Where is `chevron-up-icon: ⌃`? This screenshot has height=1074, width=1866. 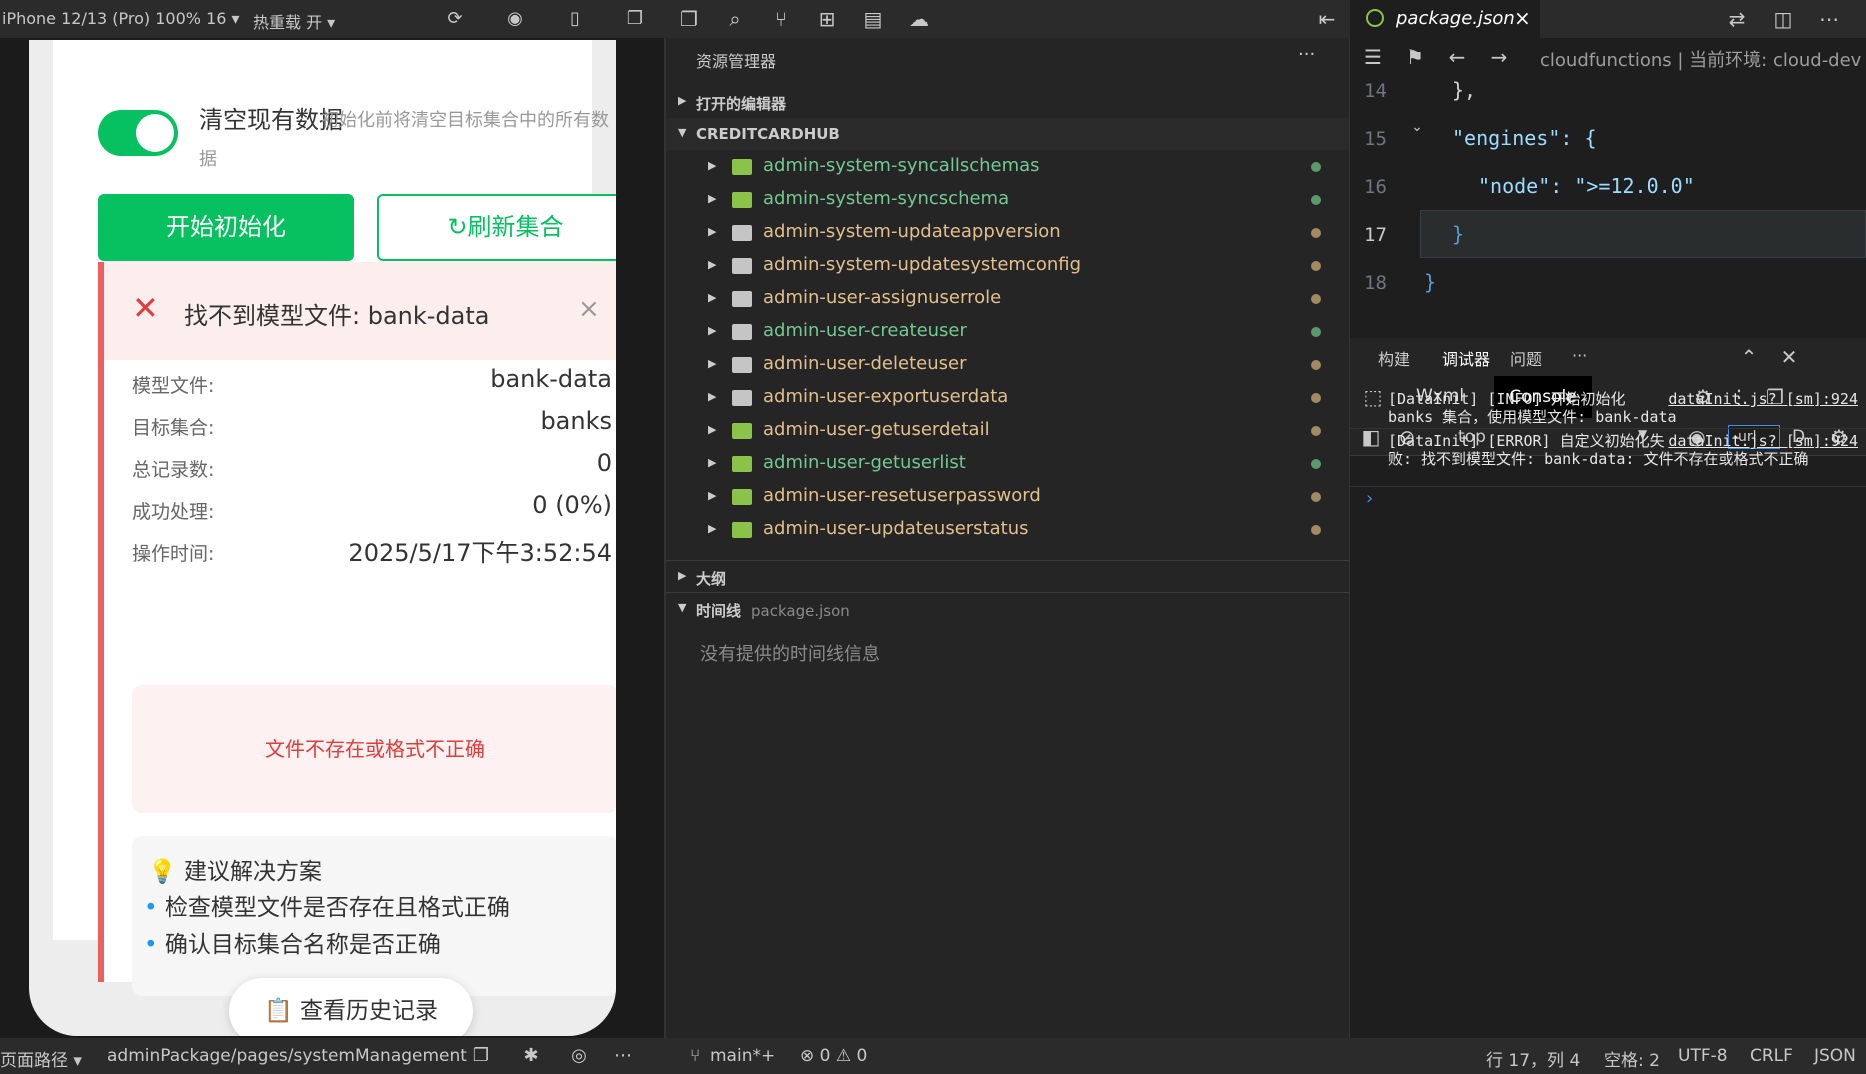
chevron-up-icon: ⌃ is located at coordinates (1749, 357).